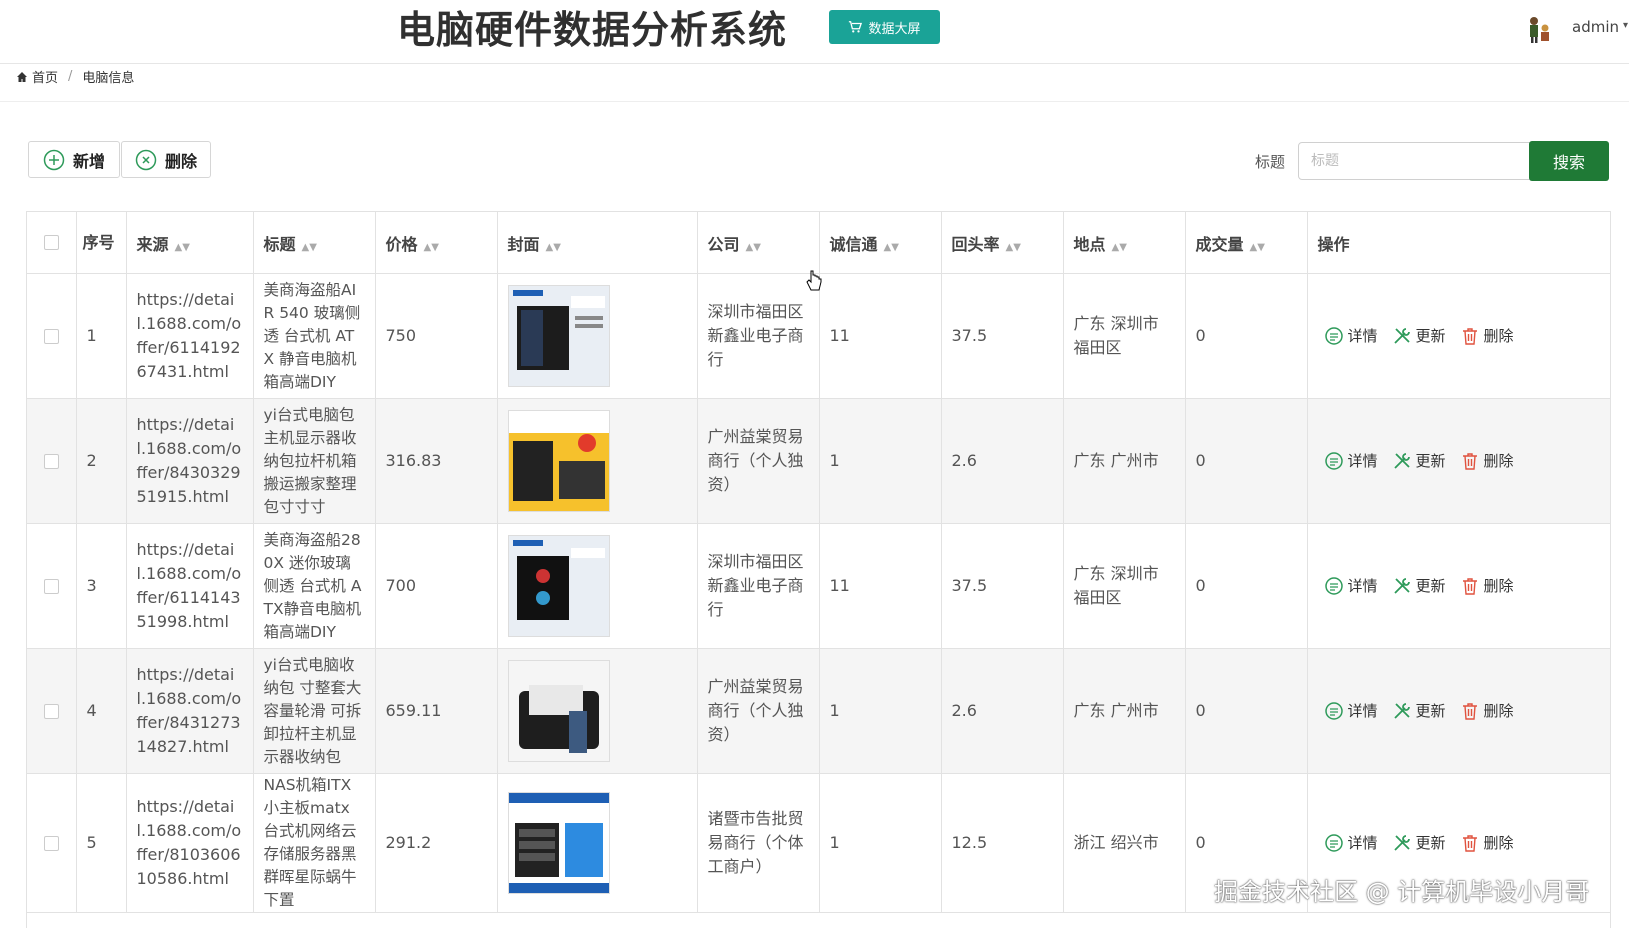 This screenshot has height=928, width=1629. I want to click on index-cell: 3, so click(101, 586).